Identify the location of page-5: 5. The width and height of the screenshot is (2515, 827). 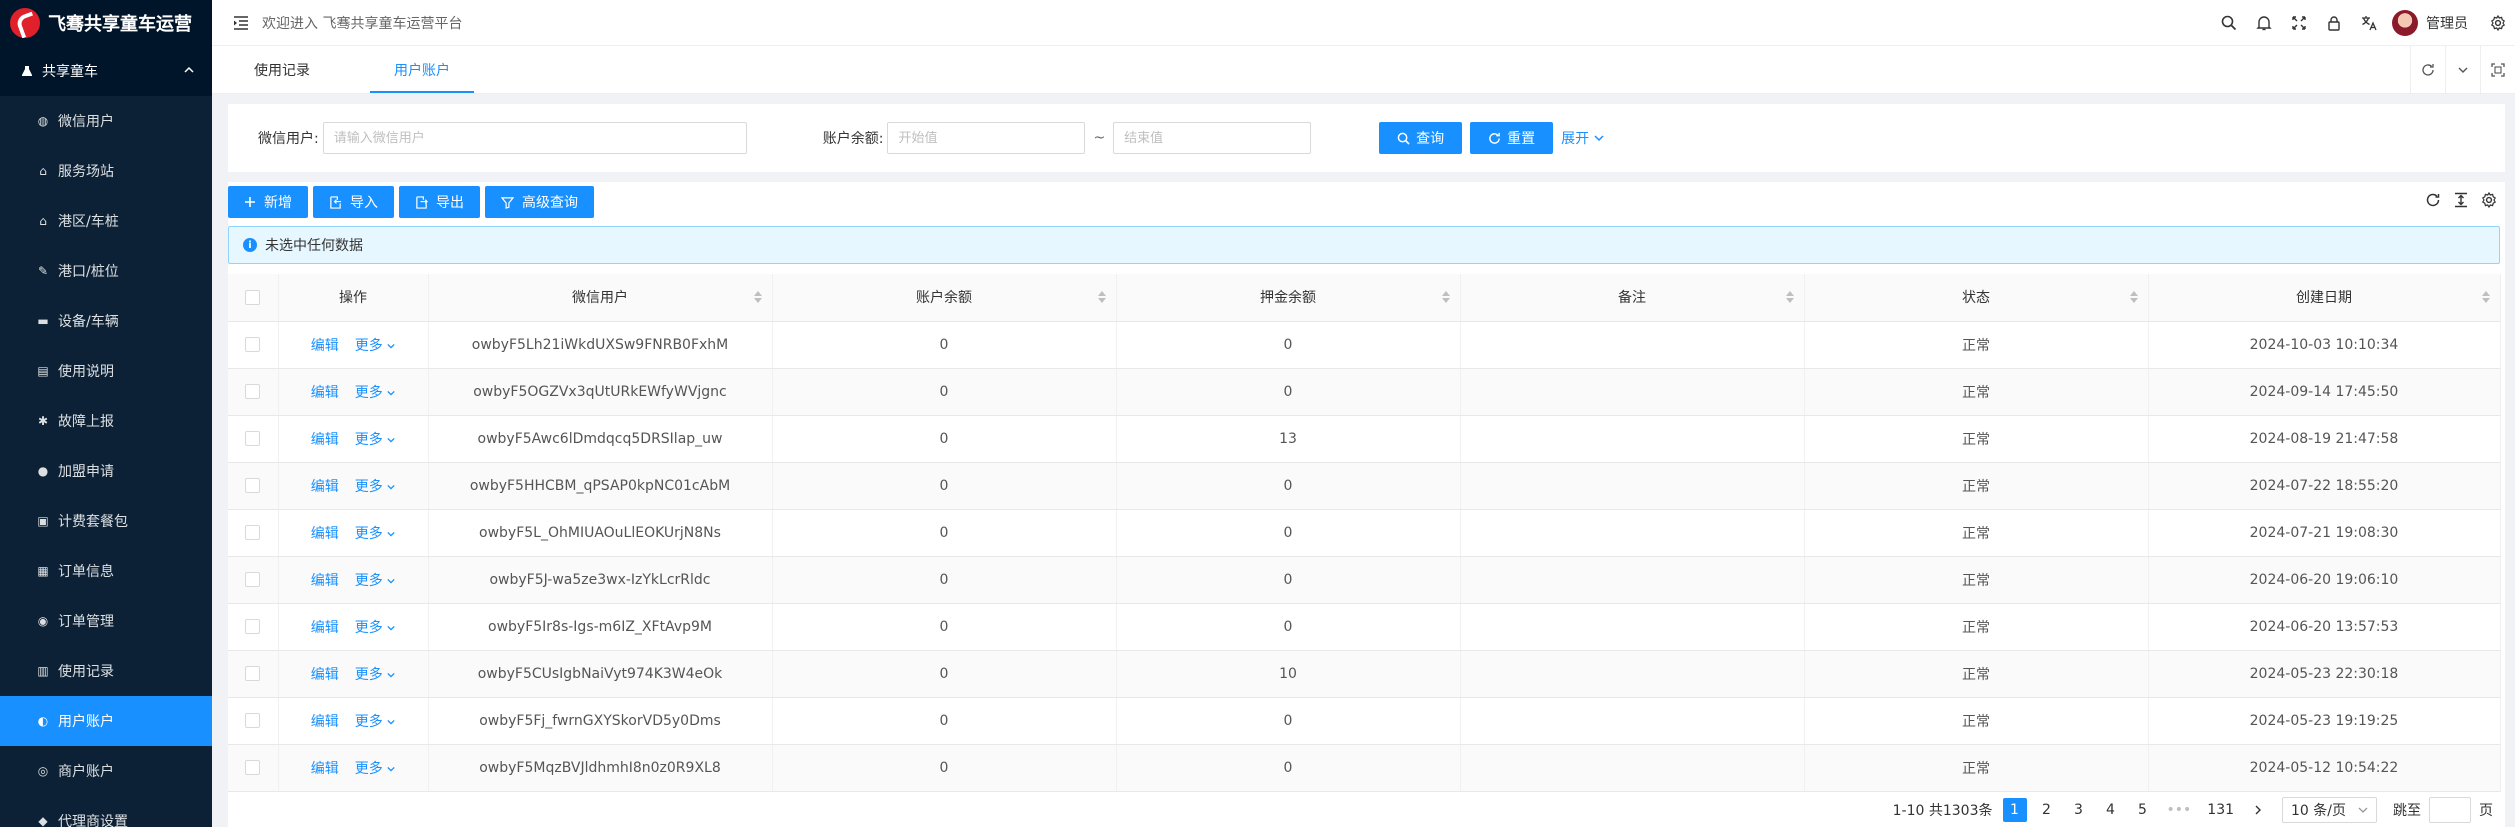
(2143, 810).